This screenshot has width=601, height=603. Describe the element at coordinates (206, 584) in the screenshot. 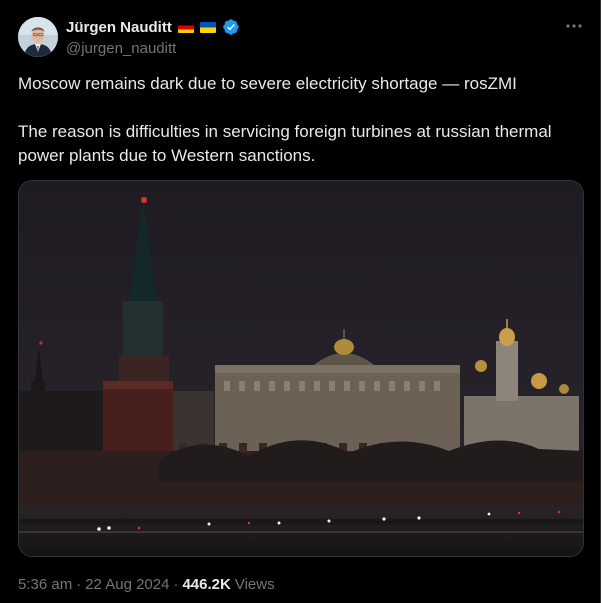

I see `views-count: 446.2K` at that location.